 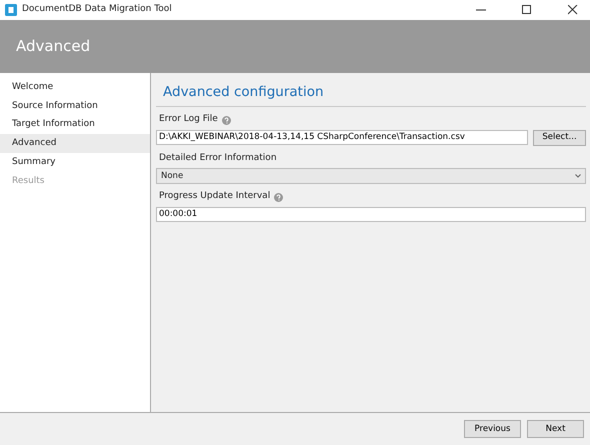 I want to click on sidebar-item: Target Information, so click(x=75, y=124).